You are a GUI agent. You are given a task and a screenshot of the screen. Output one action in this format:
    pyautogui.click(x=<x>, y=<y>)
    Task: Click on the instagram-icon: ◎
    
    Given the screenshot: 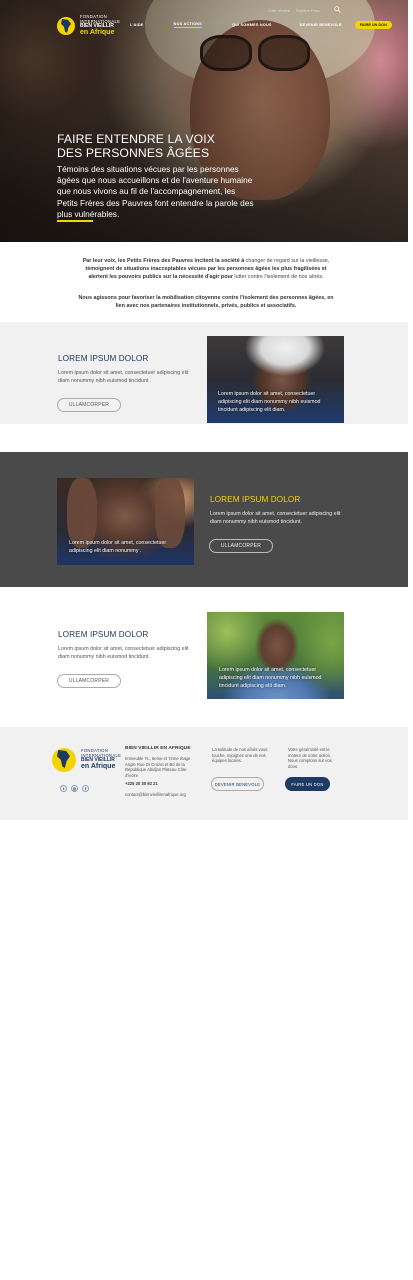 What is the action you would take?
    pyautogui.click(x=74, y=788)
    